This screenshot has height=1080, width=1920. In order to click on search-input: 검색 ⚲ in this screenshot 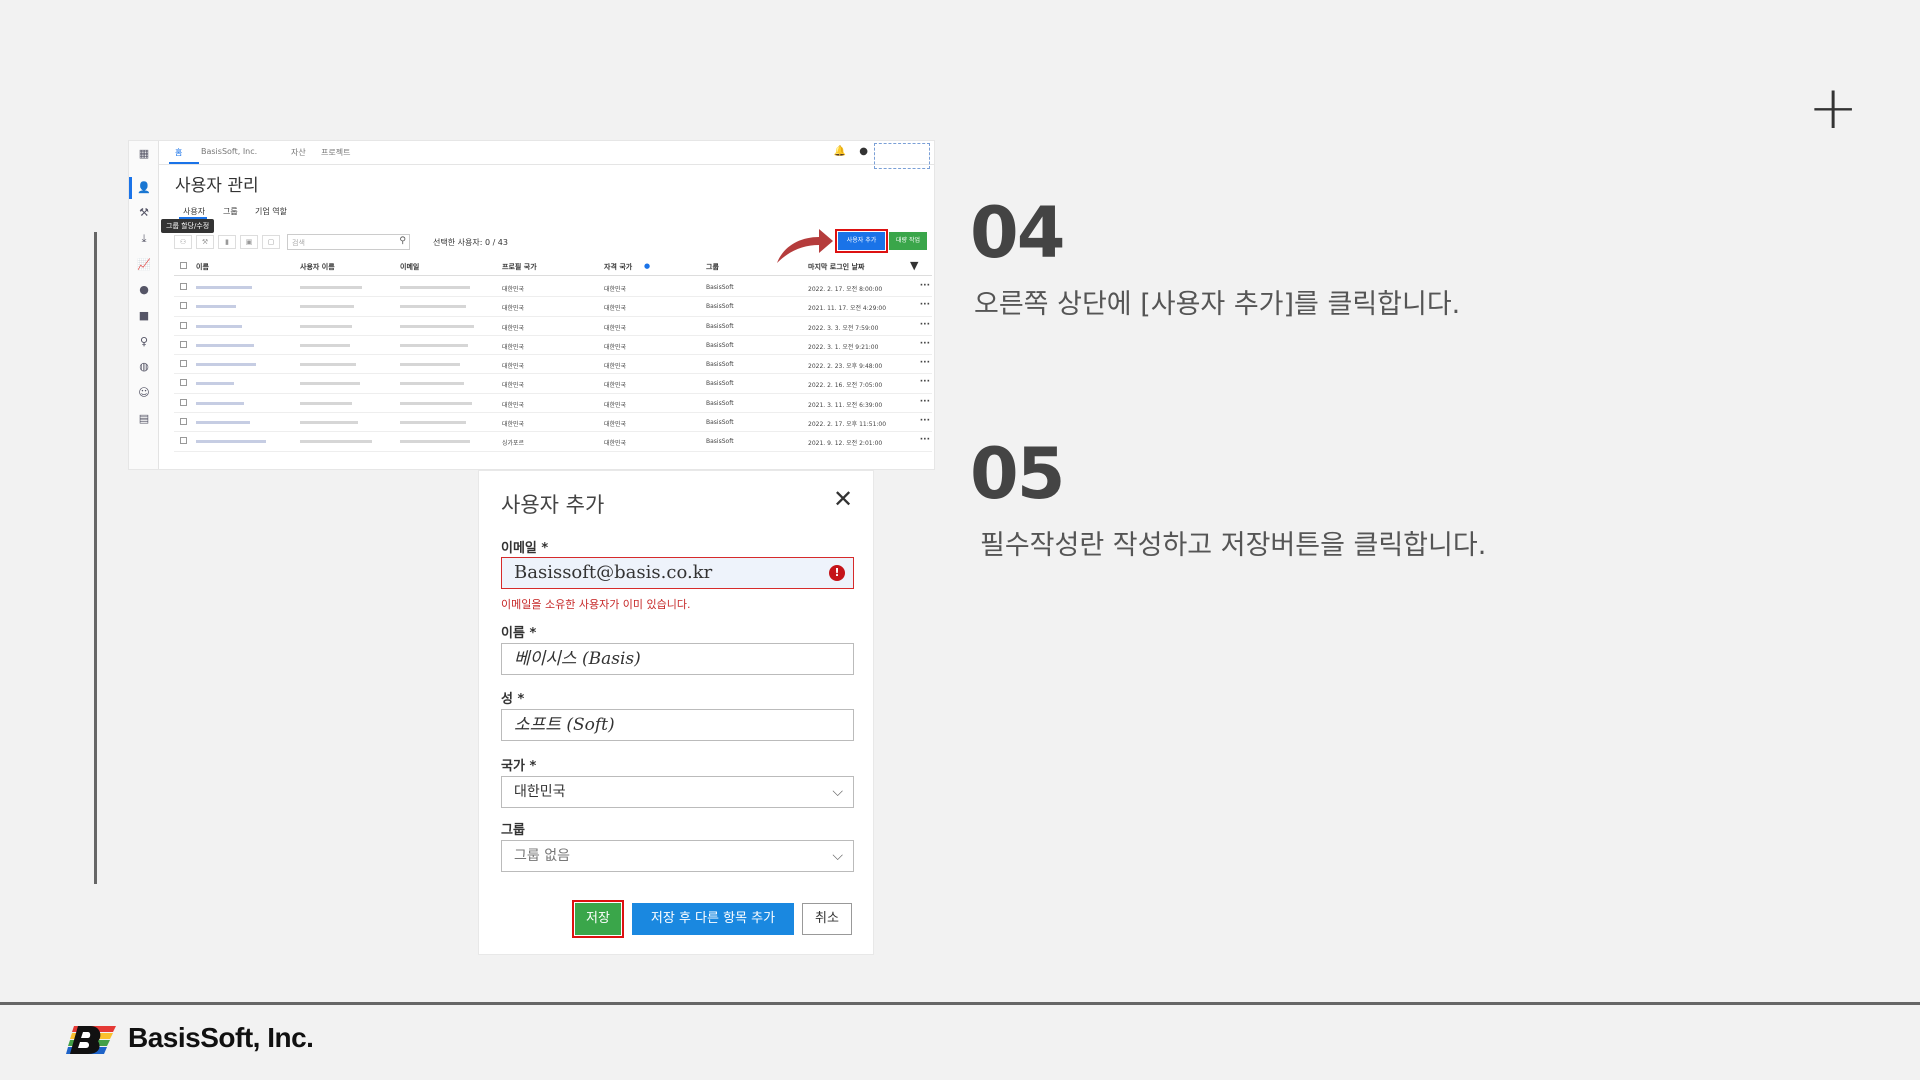, I will do `click(348, 242)`.